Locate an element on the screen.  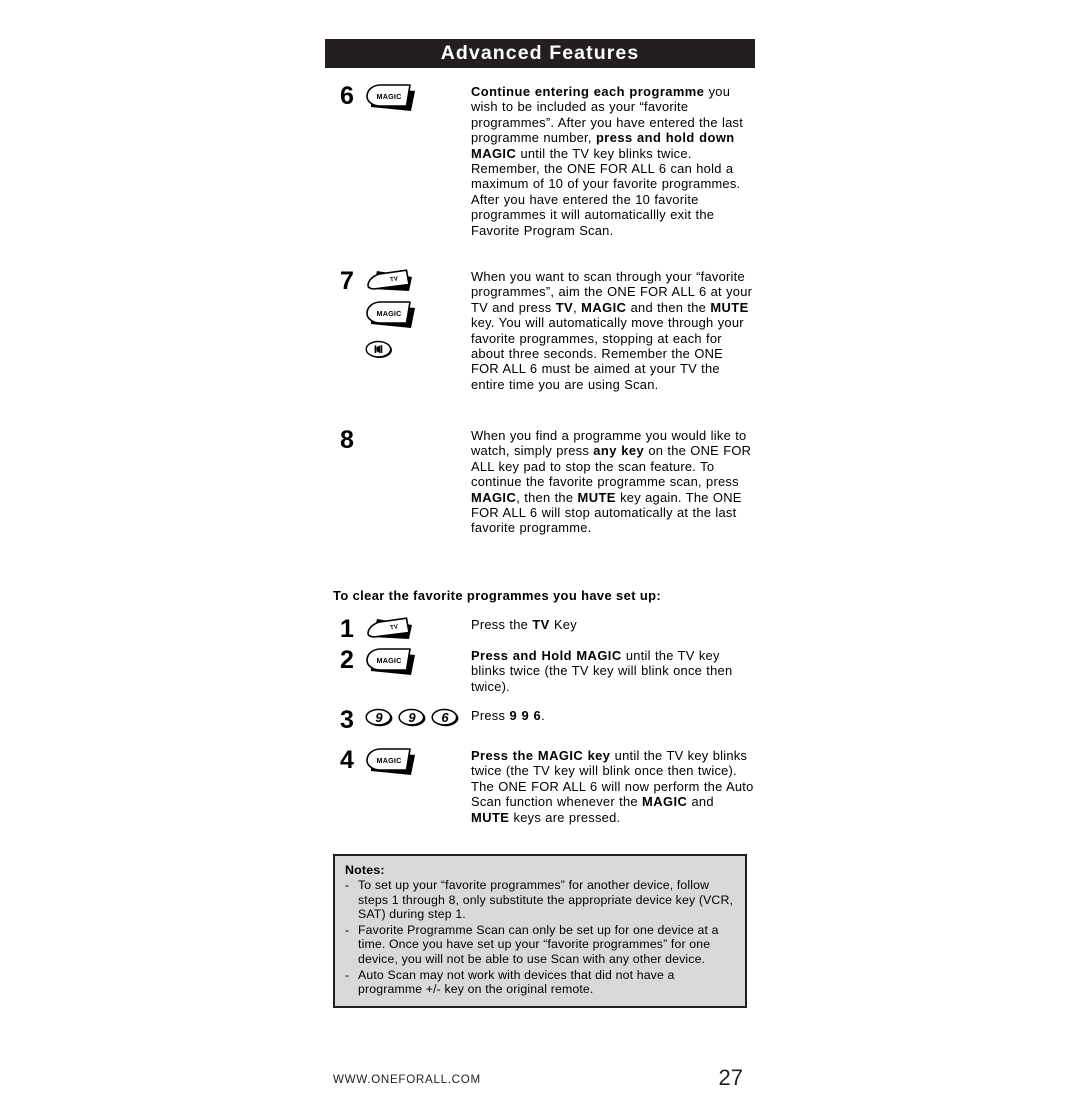
step-number: 6 is located at coordinates (347, 96).